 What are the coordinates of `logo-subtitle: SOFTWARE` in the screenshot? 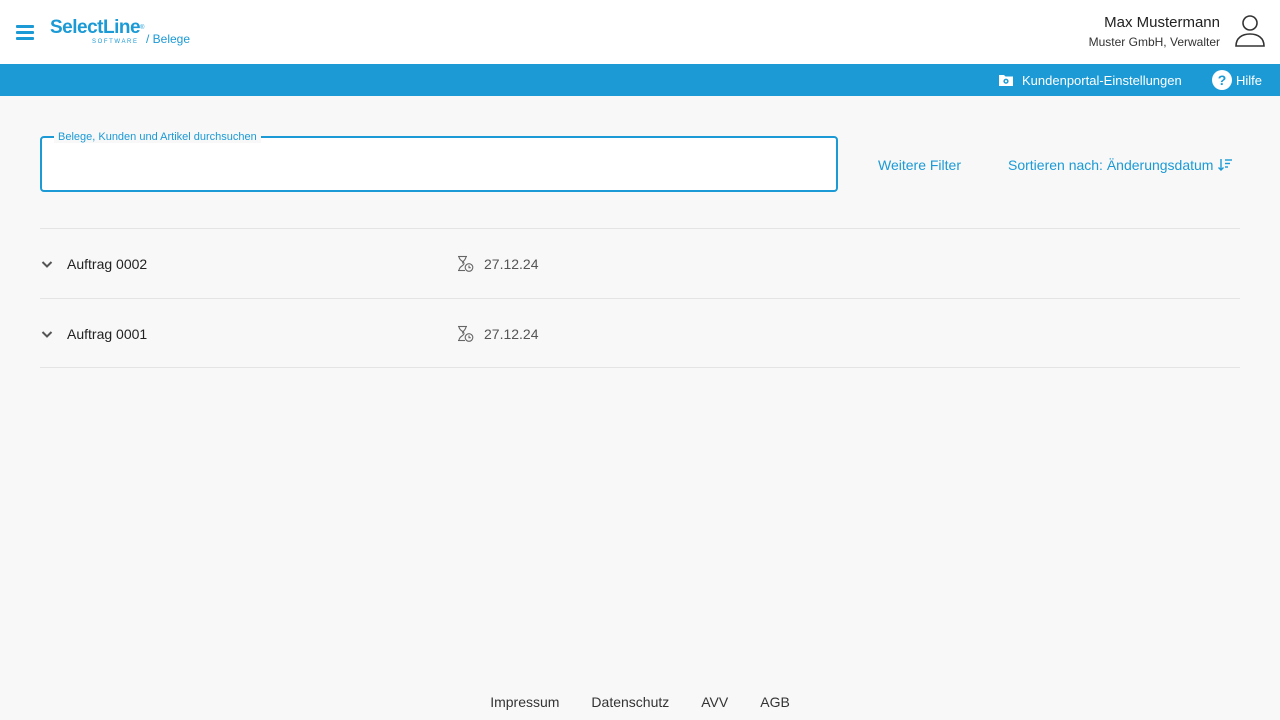 It's located at (115, 42).